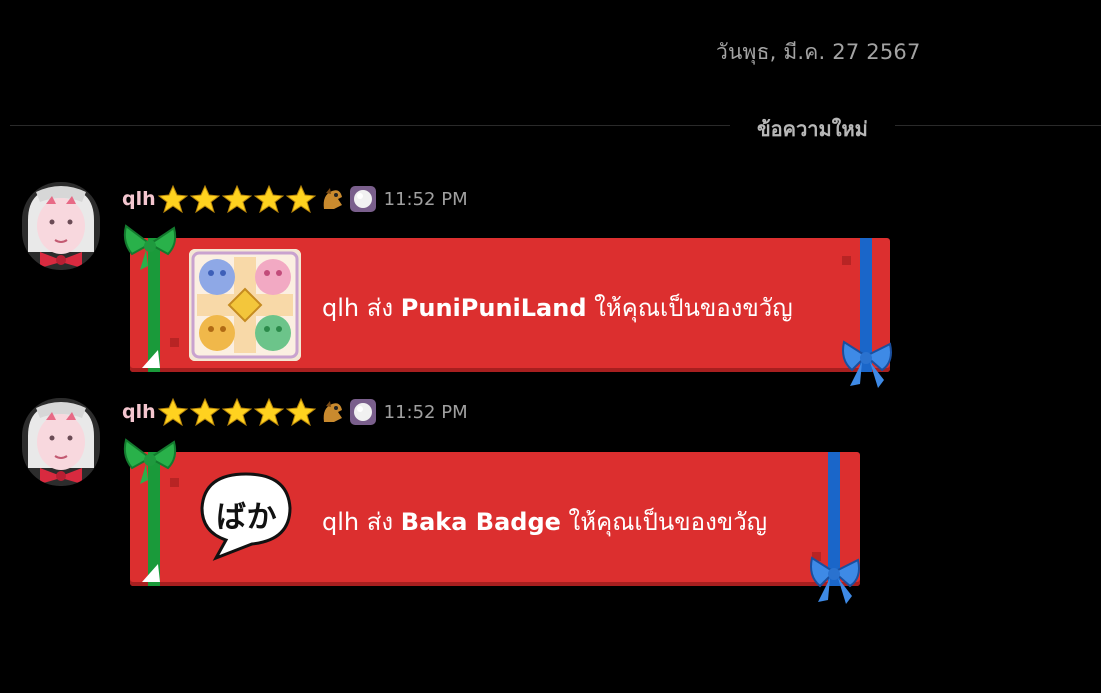 This screenshot has height=693, width=1101. I want to click on divider-label: ข้อความใหม่, so click(812, 129).